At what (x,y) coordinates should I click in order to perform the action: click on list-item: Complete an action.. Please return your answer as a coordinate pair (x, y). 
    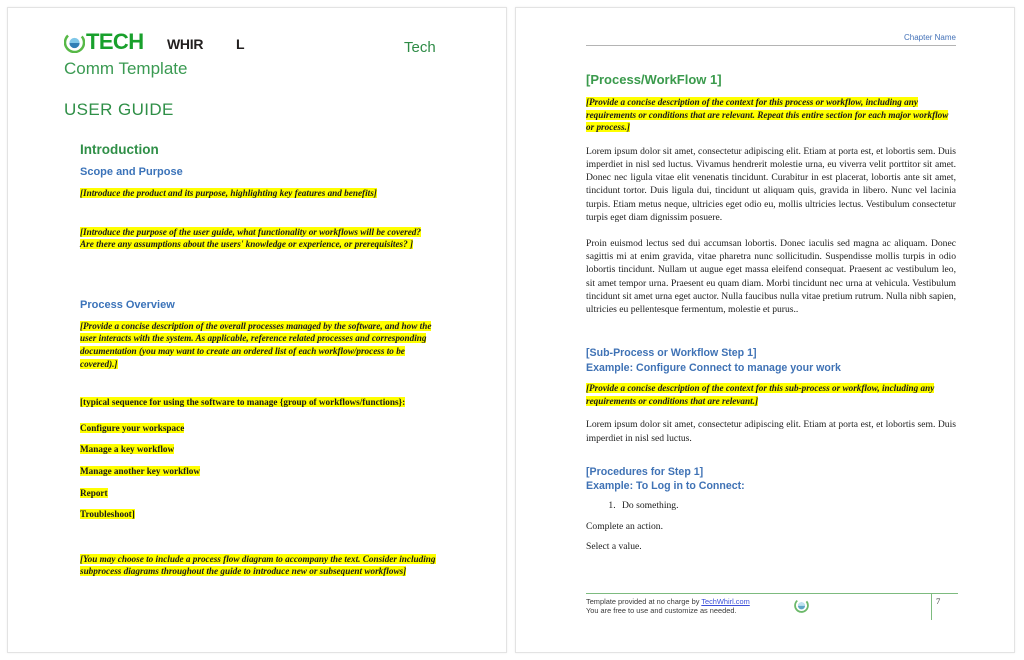
    Looking at the image, I should click on (624, 526).